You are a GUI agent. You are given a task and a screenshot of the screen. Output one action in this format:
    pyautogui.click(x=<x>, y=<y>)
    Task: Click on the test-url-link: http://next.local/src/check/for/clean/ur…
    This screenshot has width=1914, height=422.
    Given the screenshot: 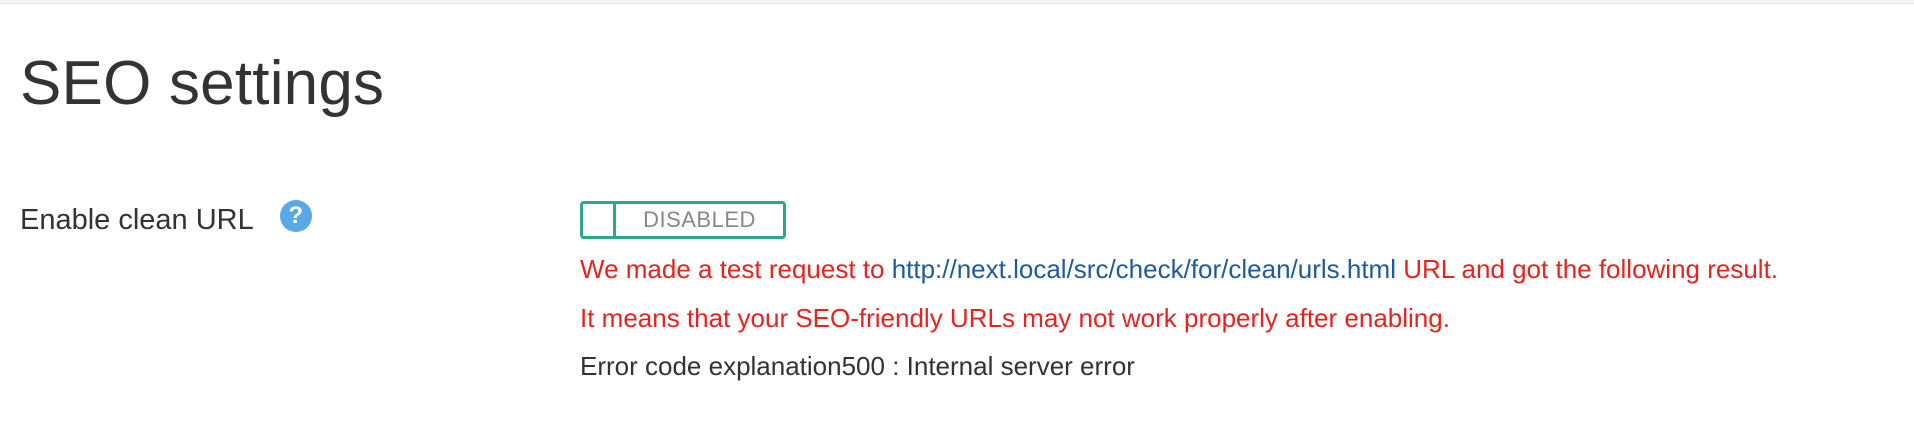 What is the action you would take?
    pyautogui.click(x=1144, y=269)
    